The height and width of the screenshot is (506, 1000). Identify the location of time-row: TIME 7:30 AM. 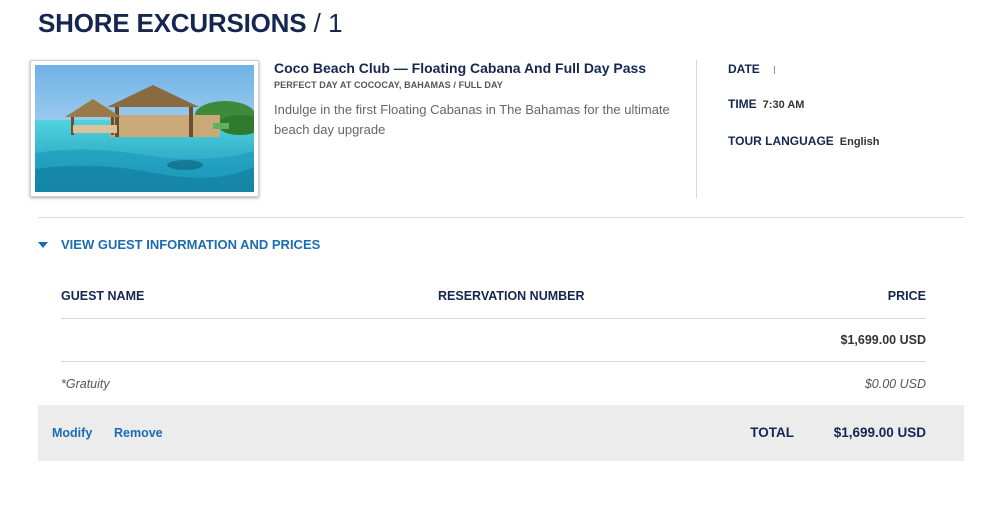
(766, 104).